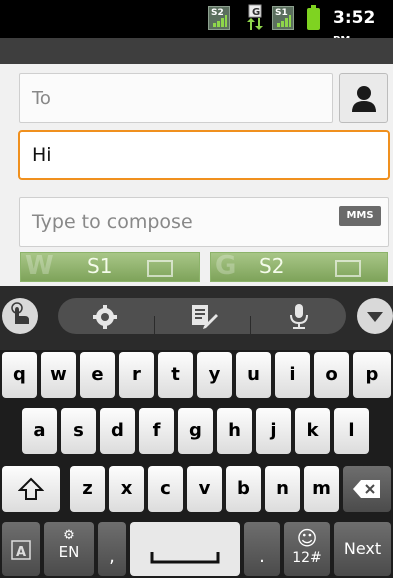 Image resolution: width=393 pixels, height=578 pixels. Describe the element at coordinates (185, 558) in the screenshot. I see `space-bar-icon` at that location.